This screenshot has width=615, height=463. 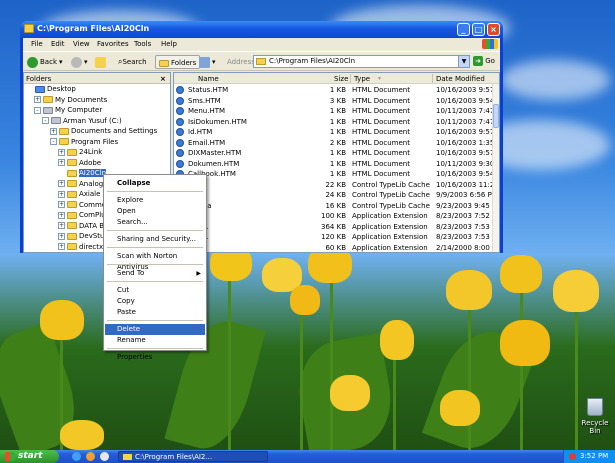 I want to click on tree-item: + Adobe, so click(x=79, y=164).